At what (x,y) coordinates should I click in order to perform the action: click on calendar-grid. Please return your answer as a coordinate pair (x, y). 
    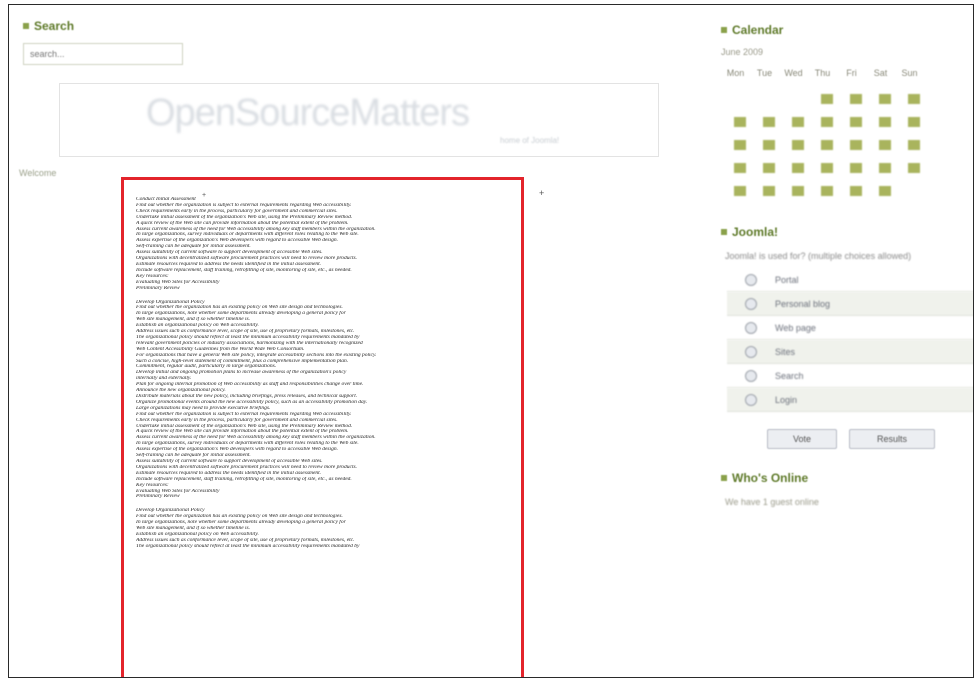
    Looking at the image, I should click on (826, 144).